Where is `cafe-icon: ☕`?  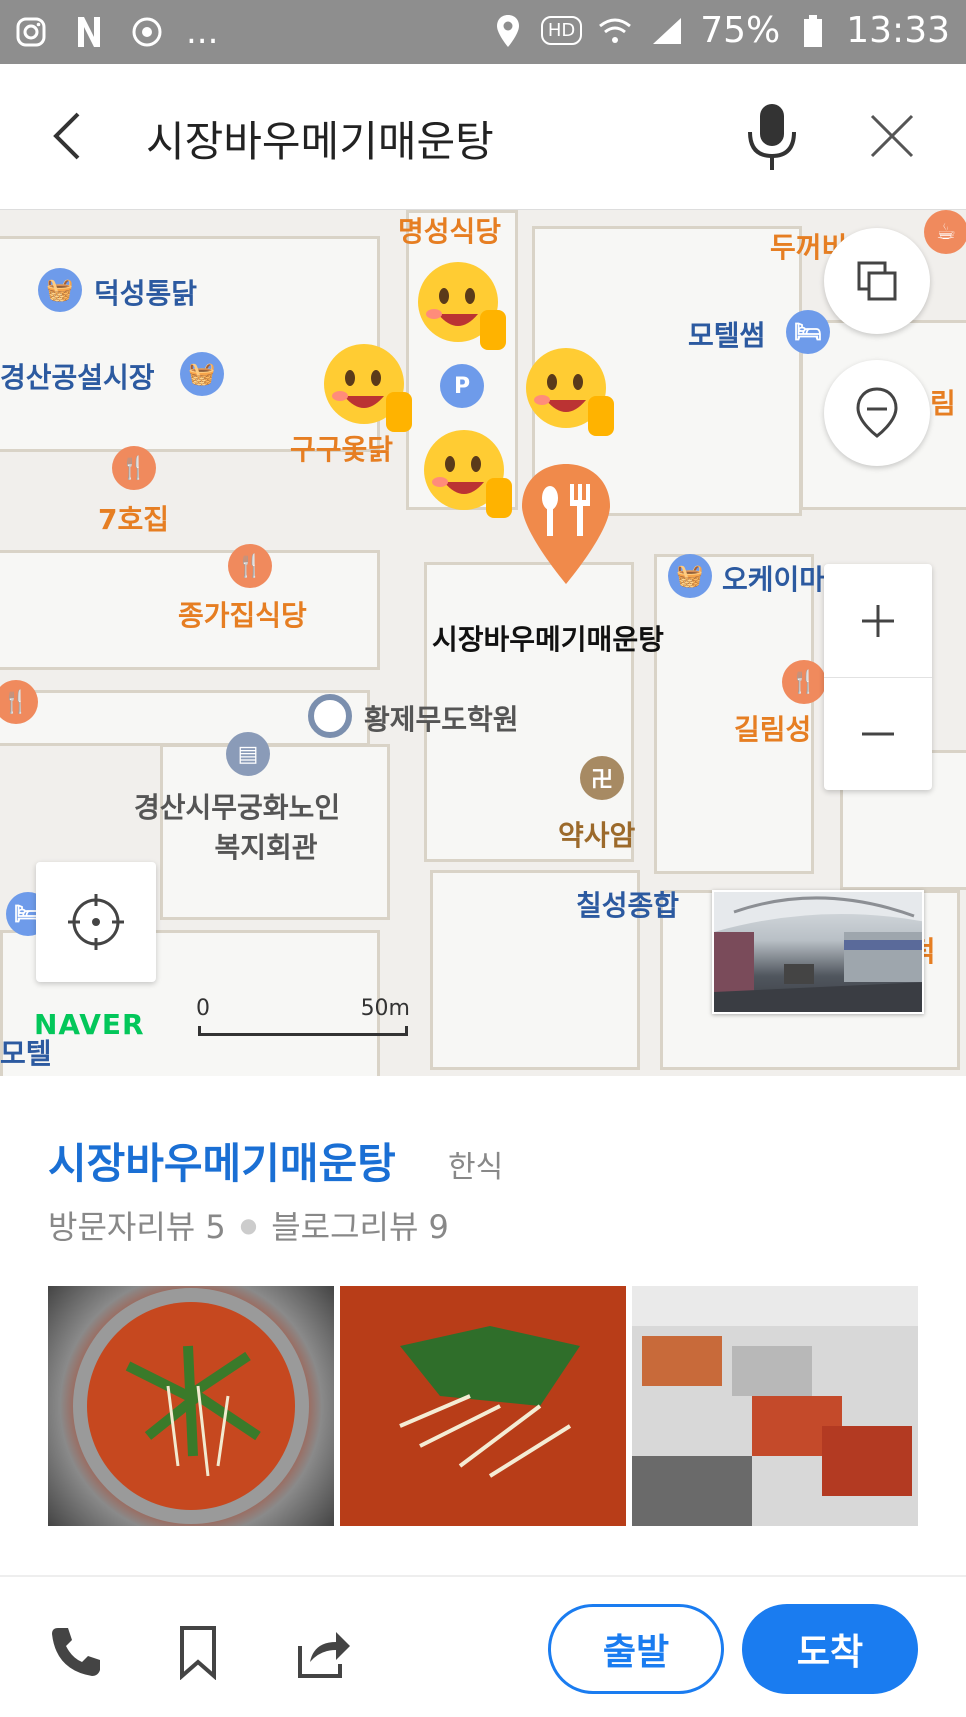
cafe-icon: ☕ is located at coordinates (945, 232).